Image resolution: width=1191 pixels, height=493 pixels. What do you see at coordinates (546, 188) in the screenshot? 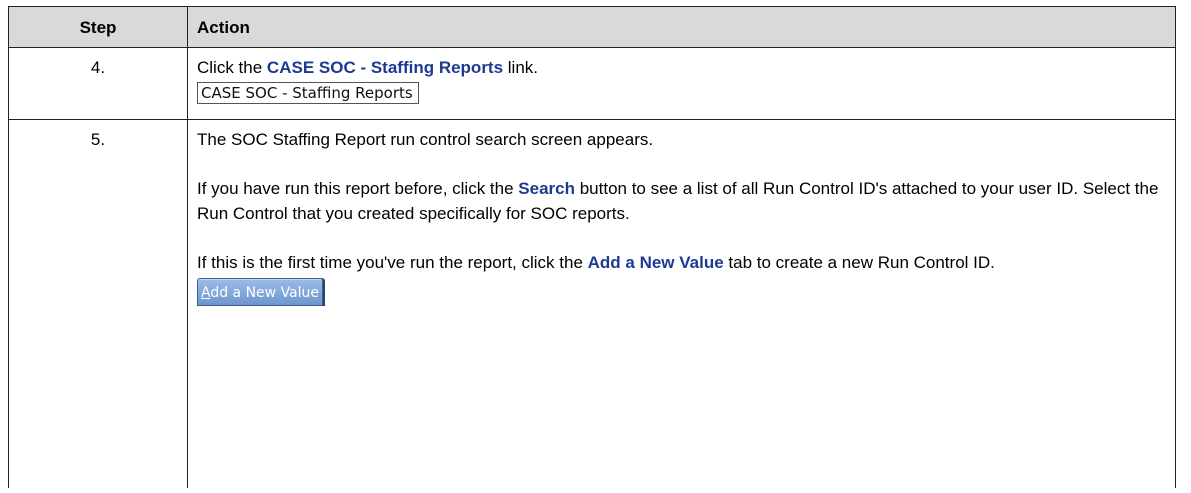
I see `search-button-name: Search` at bounding box center [546, 188].